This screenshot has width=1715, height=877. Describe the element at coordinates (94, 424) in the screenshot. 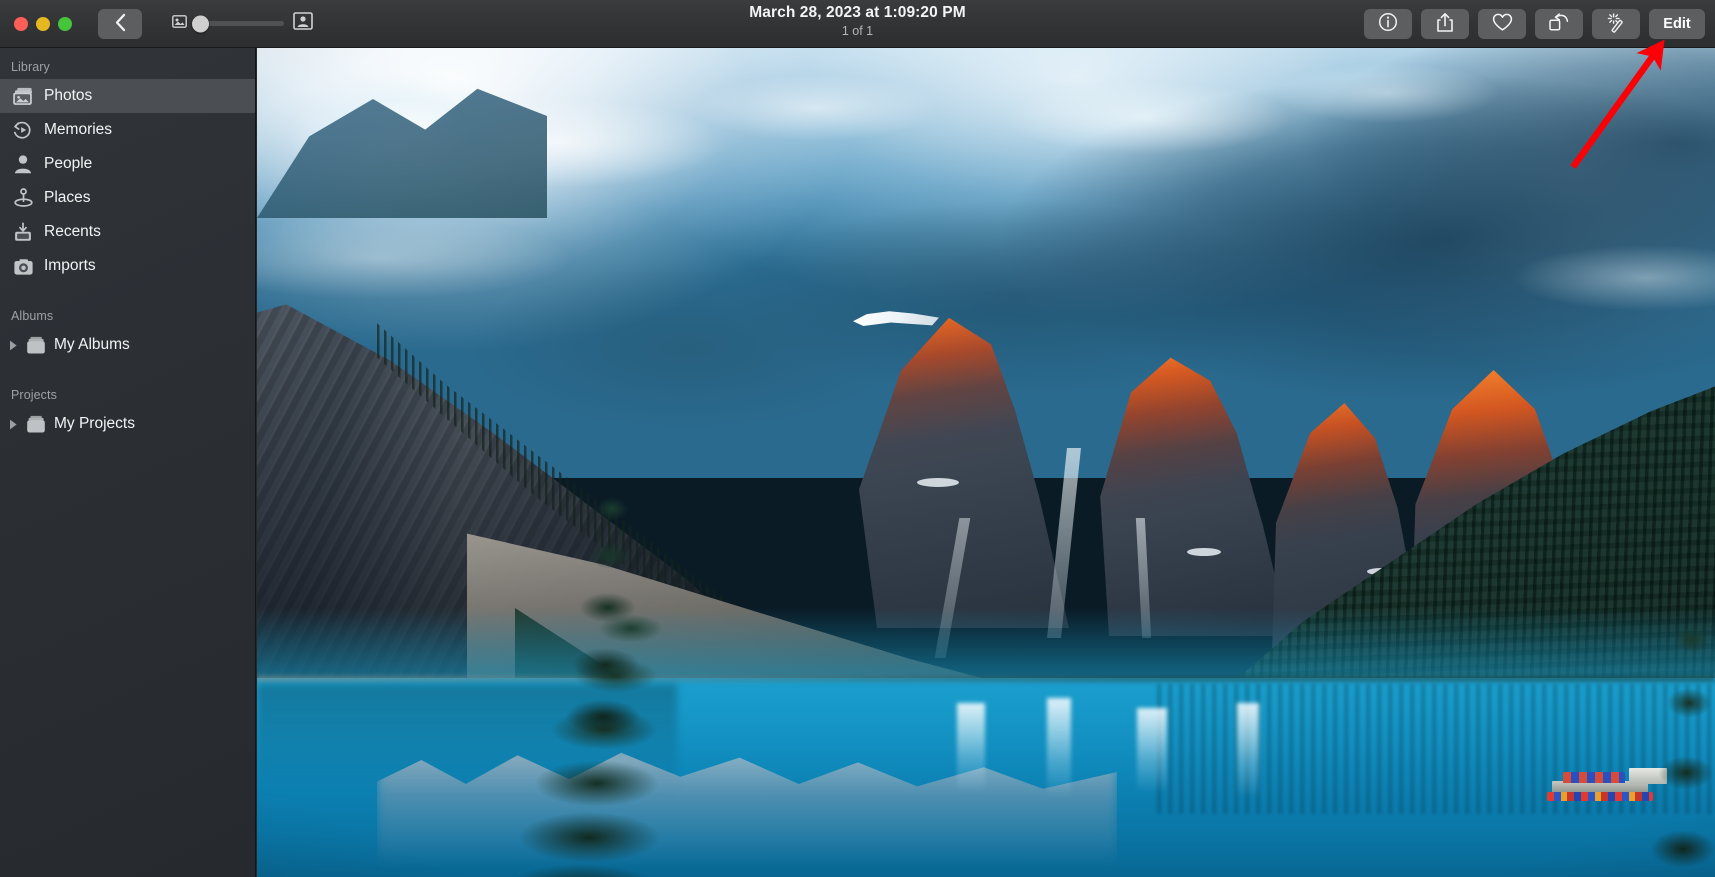

I see `sidebar-item-label: My Projects` at that location.